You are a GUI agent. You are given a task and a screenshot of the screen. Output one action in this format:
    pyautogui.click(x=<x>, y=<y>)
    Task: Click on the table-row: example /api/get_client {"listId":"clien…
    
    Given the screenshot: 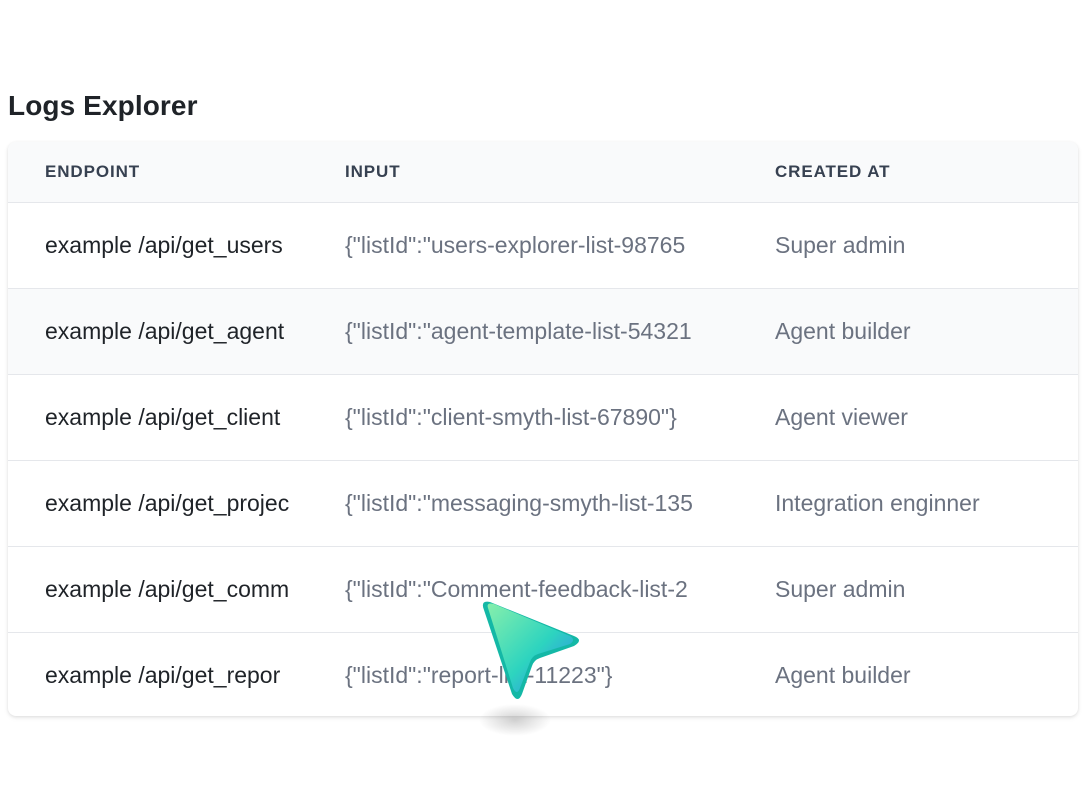 What is the action you would take?
    pyautogui.click(x=543, y=417)
    